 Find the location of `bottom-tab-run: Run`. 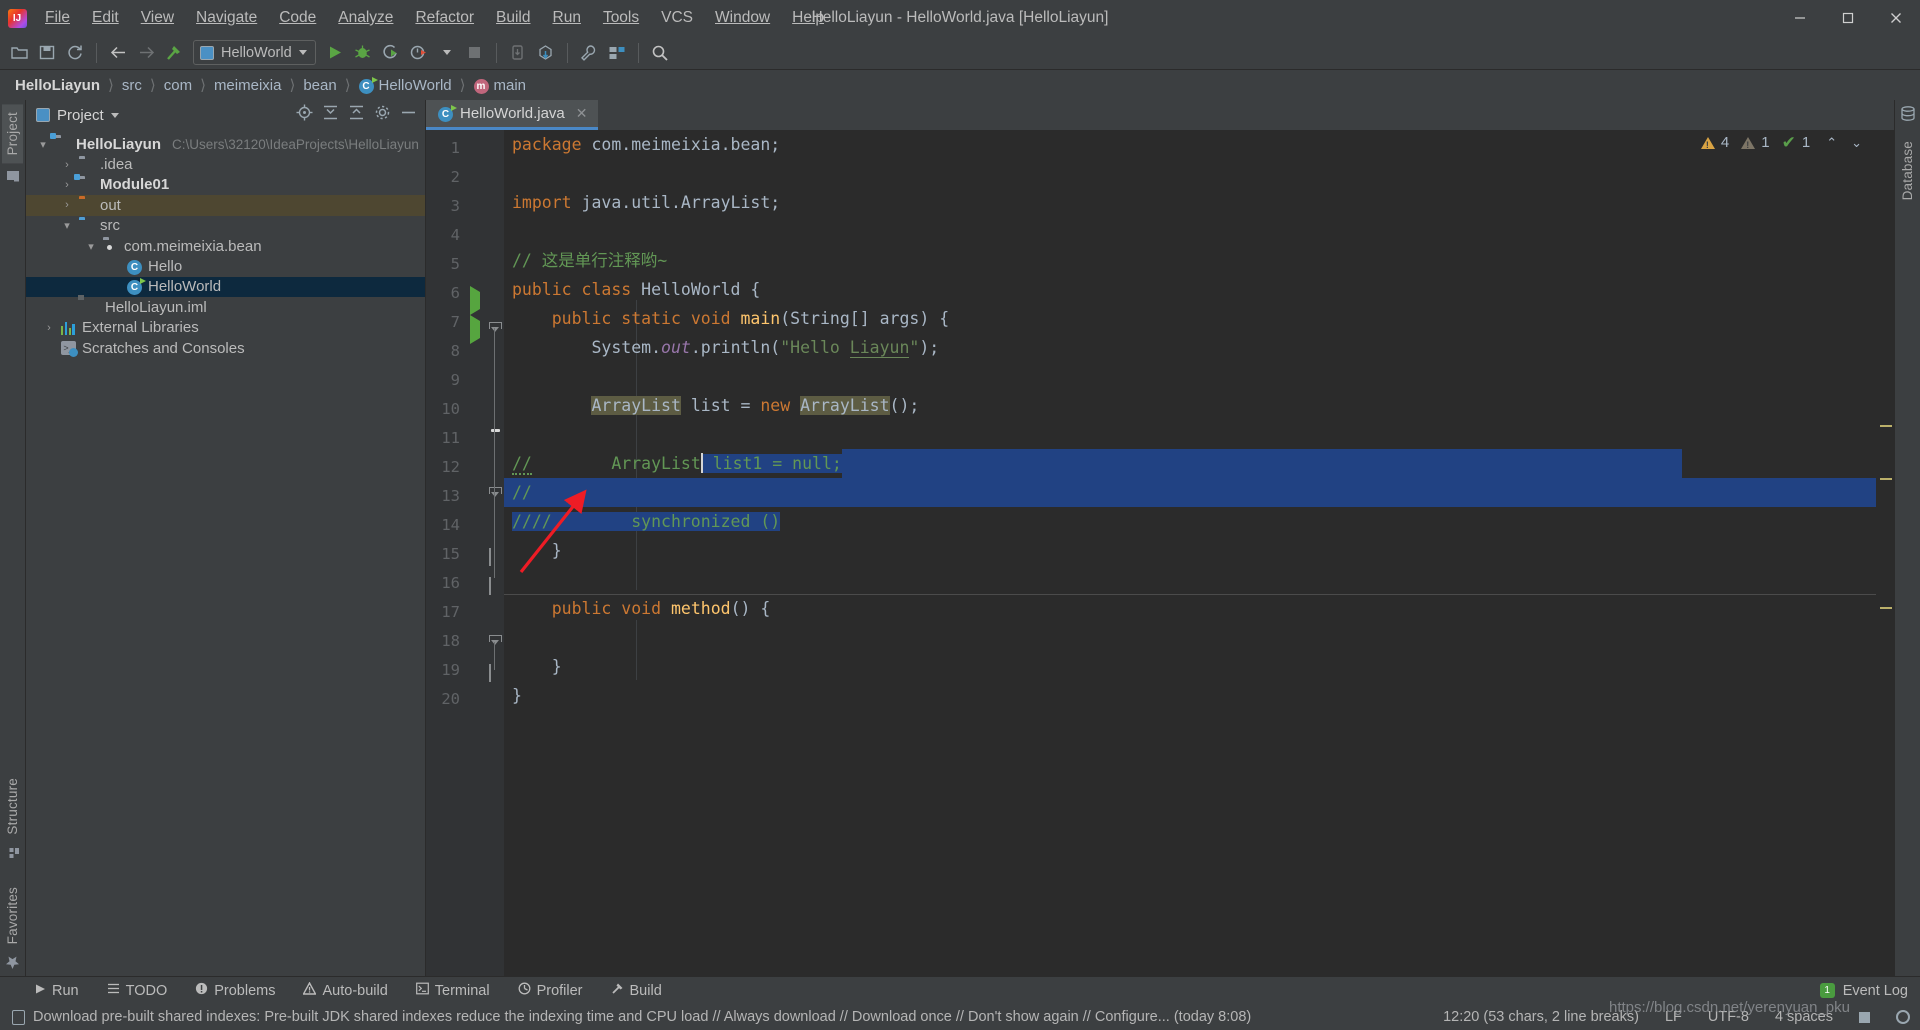

bottom-tab-run: Run is located at coordinates (56, 991).